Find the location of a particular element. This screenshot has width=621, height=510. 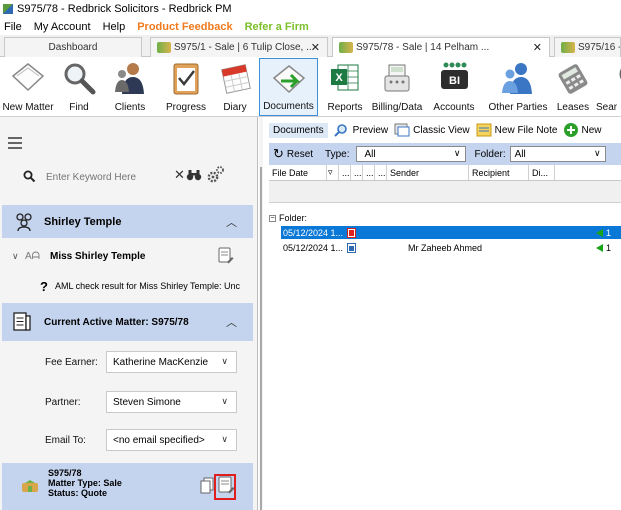

reports-button: X Reports is located at coordinates (345, 87).